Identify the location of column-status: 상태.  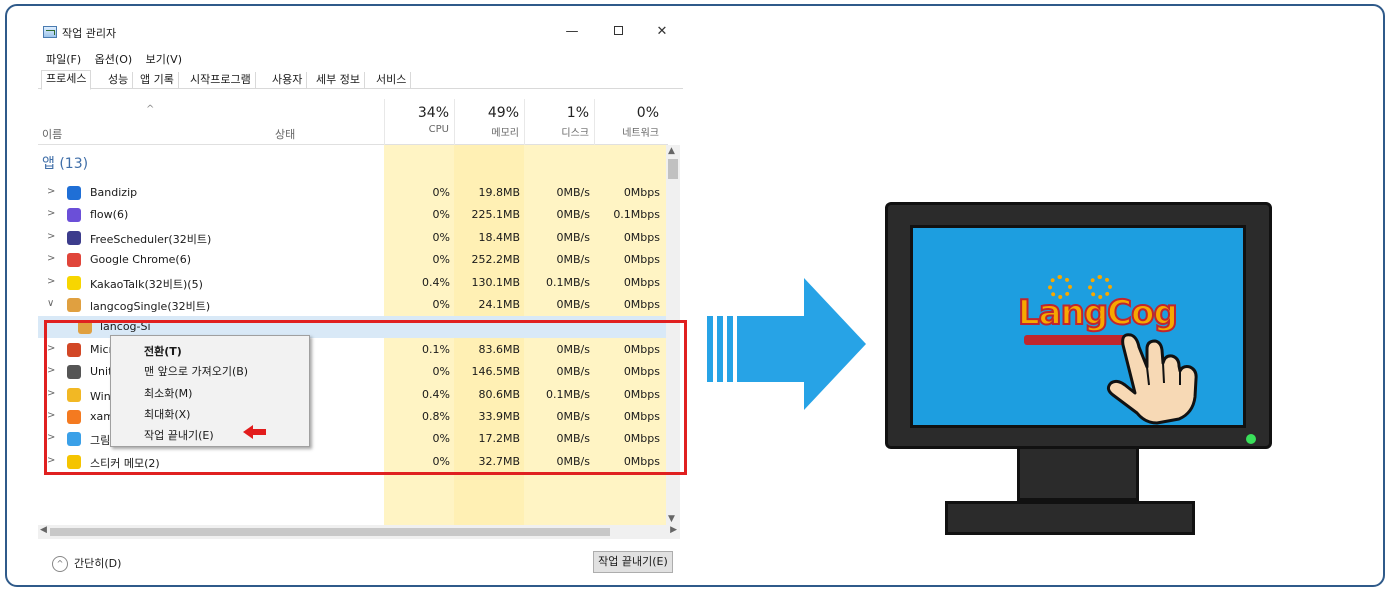
(285, 134).